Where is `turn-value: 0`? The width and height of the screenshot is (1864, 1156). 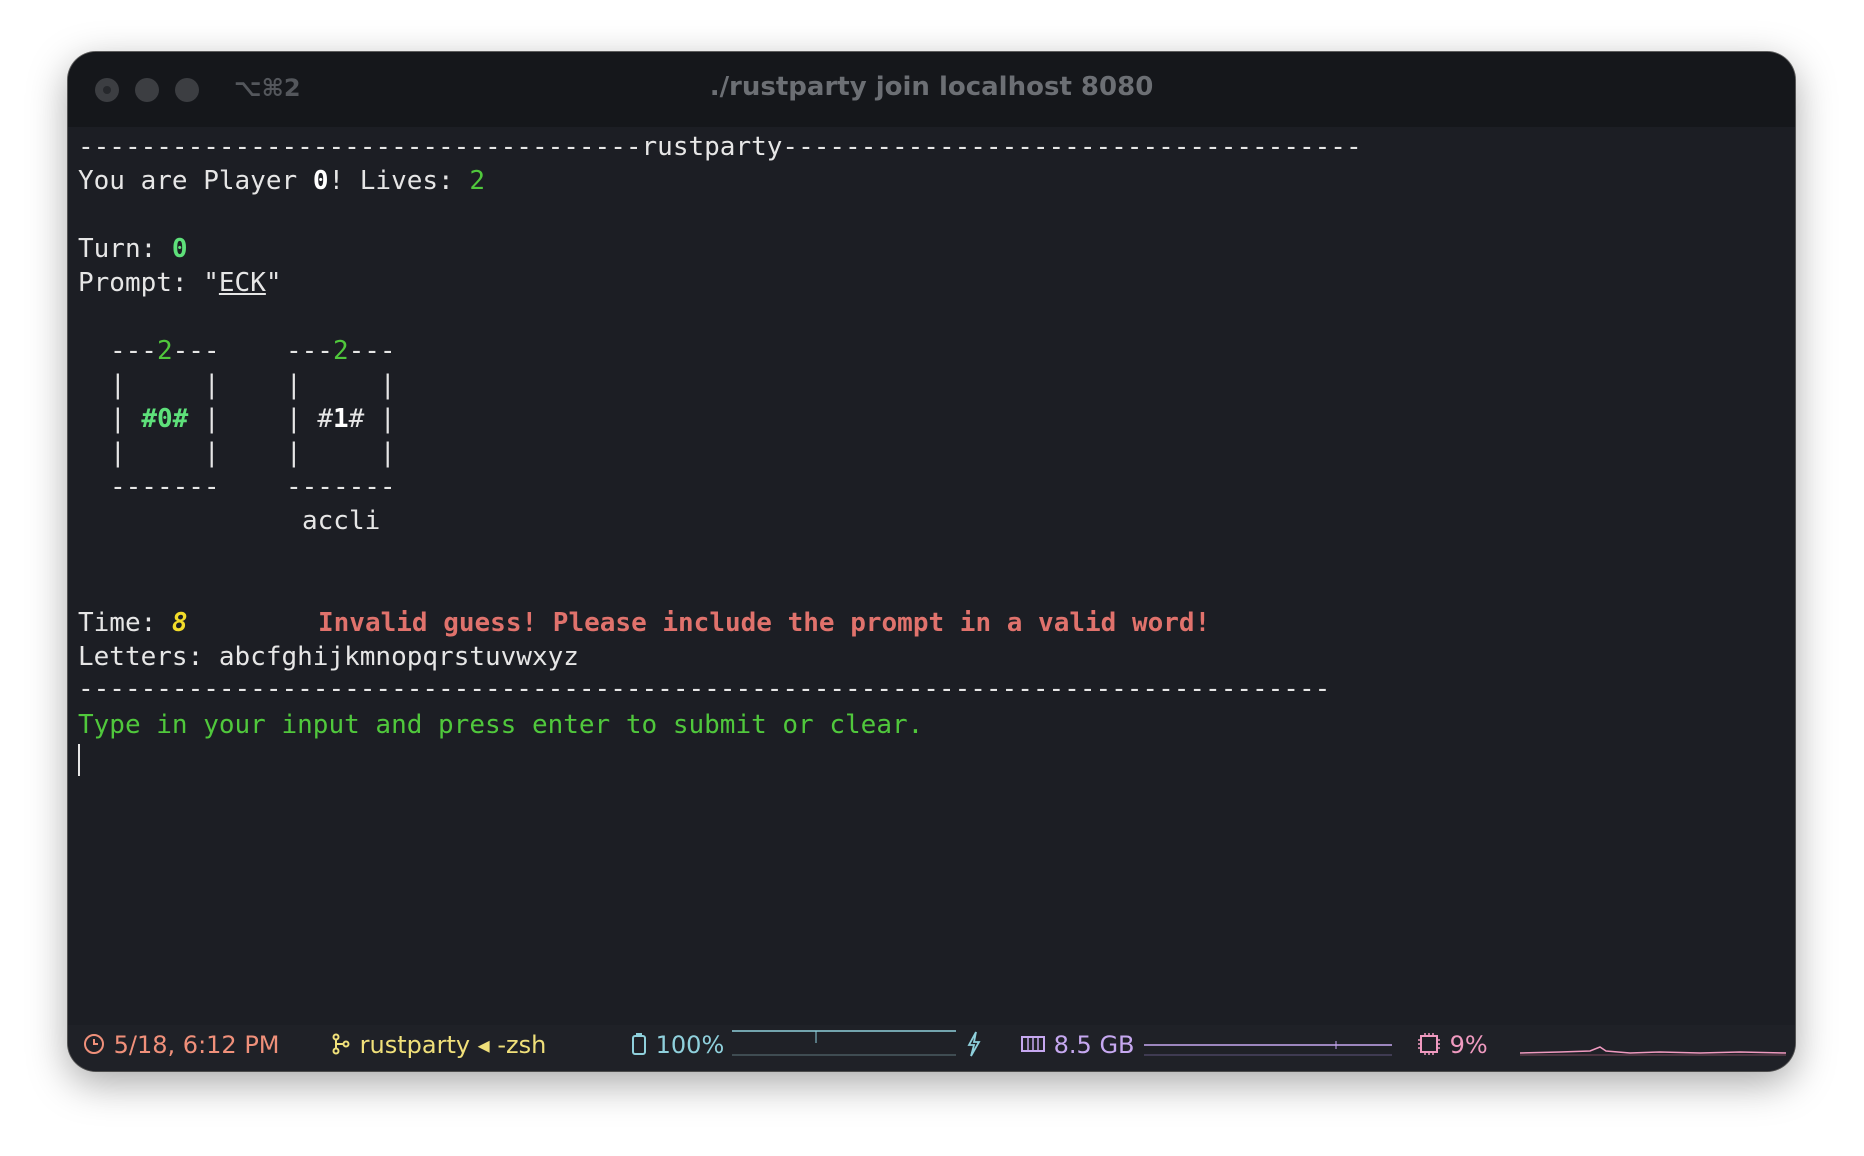 turn-value: 0 is located at coordinates (179, 249).